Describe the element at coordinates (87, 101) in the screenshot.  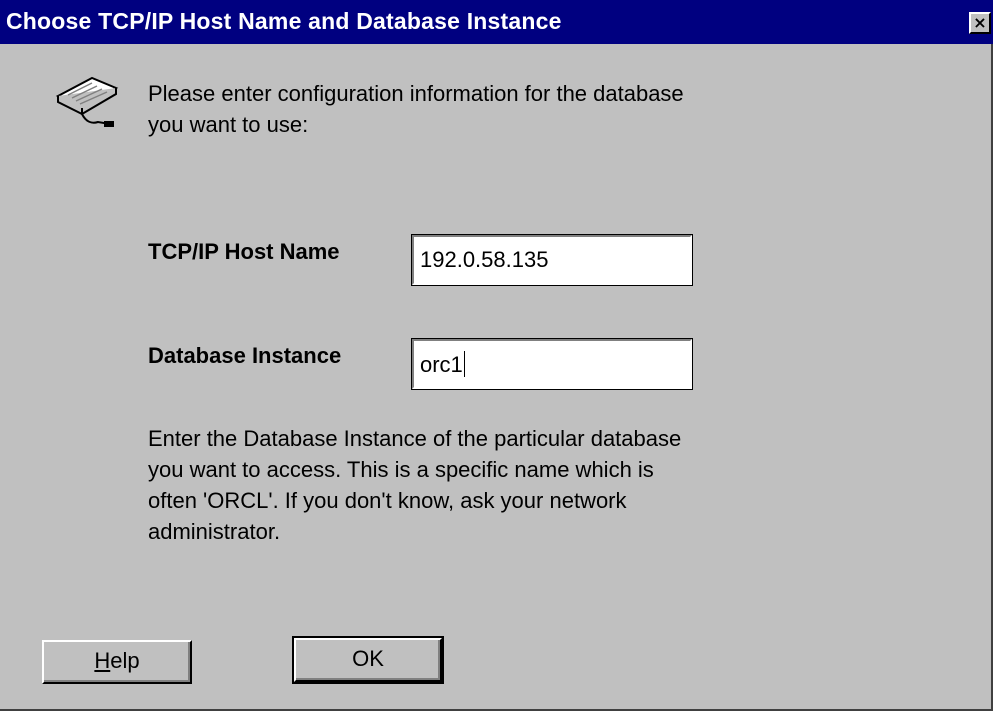
I see `keyboard-icon` at that location.